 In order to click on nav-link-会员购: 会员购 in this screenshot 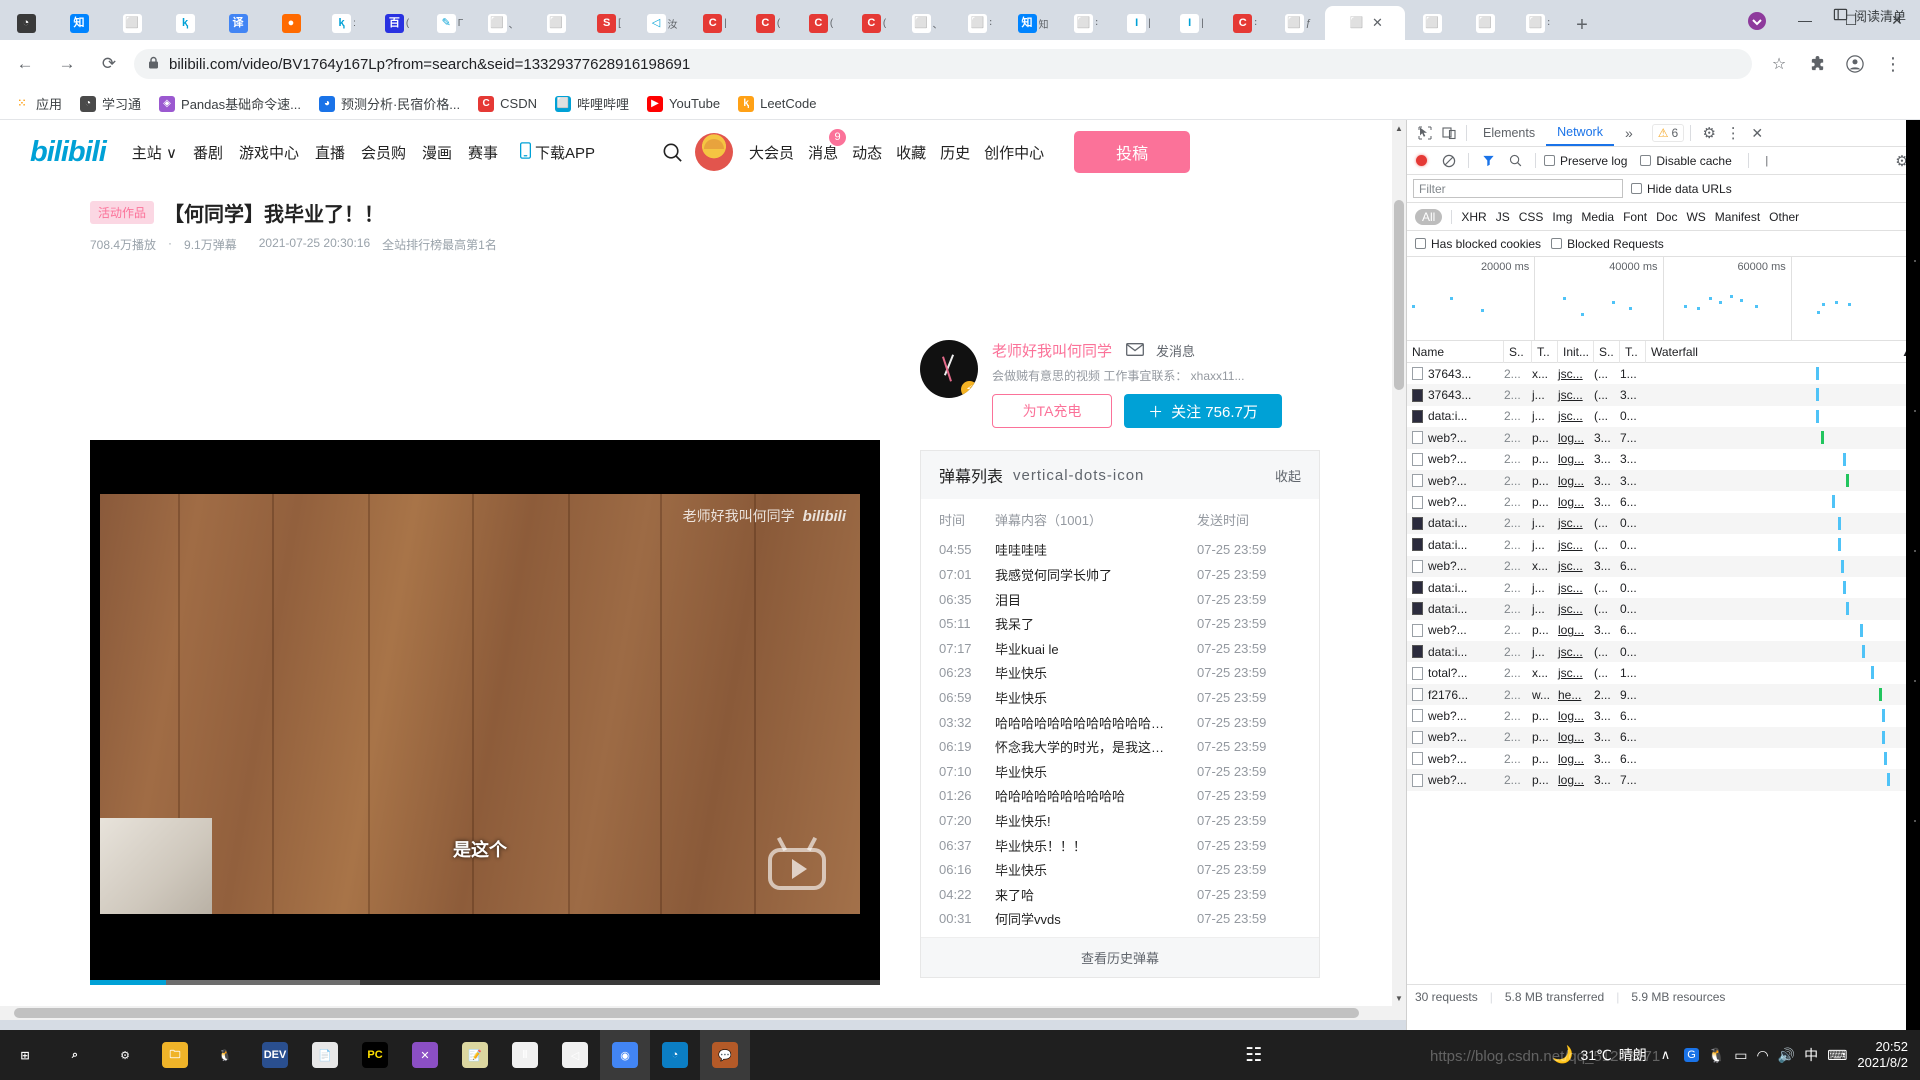, I will do `click(383, 152)`.